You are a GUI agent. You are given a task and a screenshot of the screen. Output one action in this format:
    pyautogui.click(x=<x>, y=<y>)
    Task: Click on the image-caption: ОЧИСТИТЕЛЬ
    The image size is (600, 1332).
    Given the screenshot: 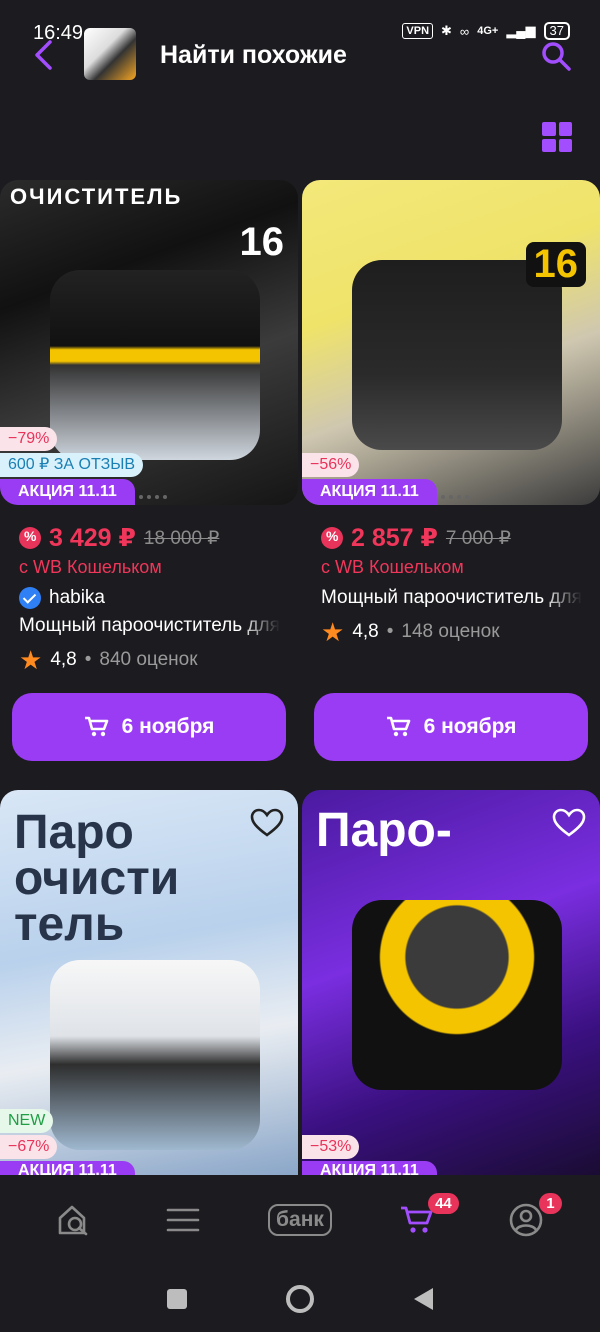 What is the action you would take?
    pyautogui.click(x=96, y=196)
    